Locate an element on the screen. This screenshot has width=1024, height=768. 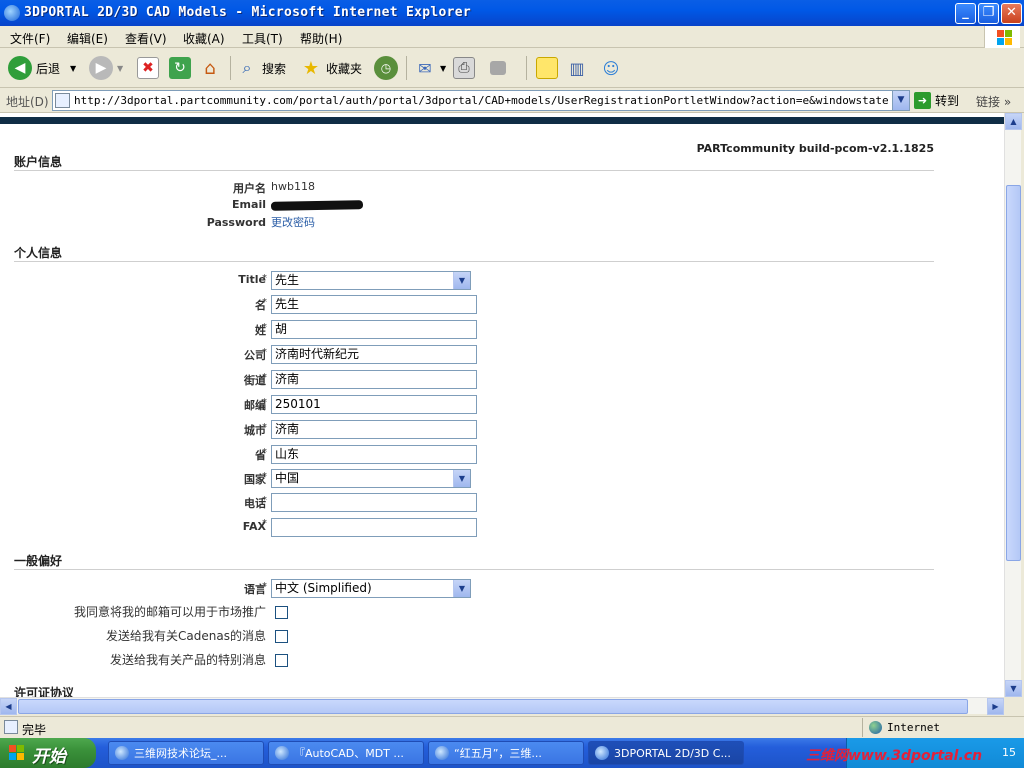
edit-button is located at coordinates (498, 68).